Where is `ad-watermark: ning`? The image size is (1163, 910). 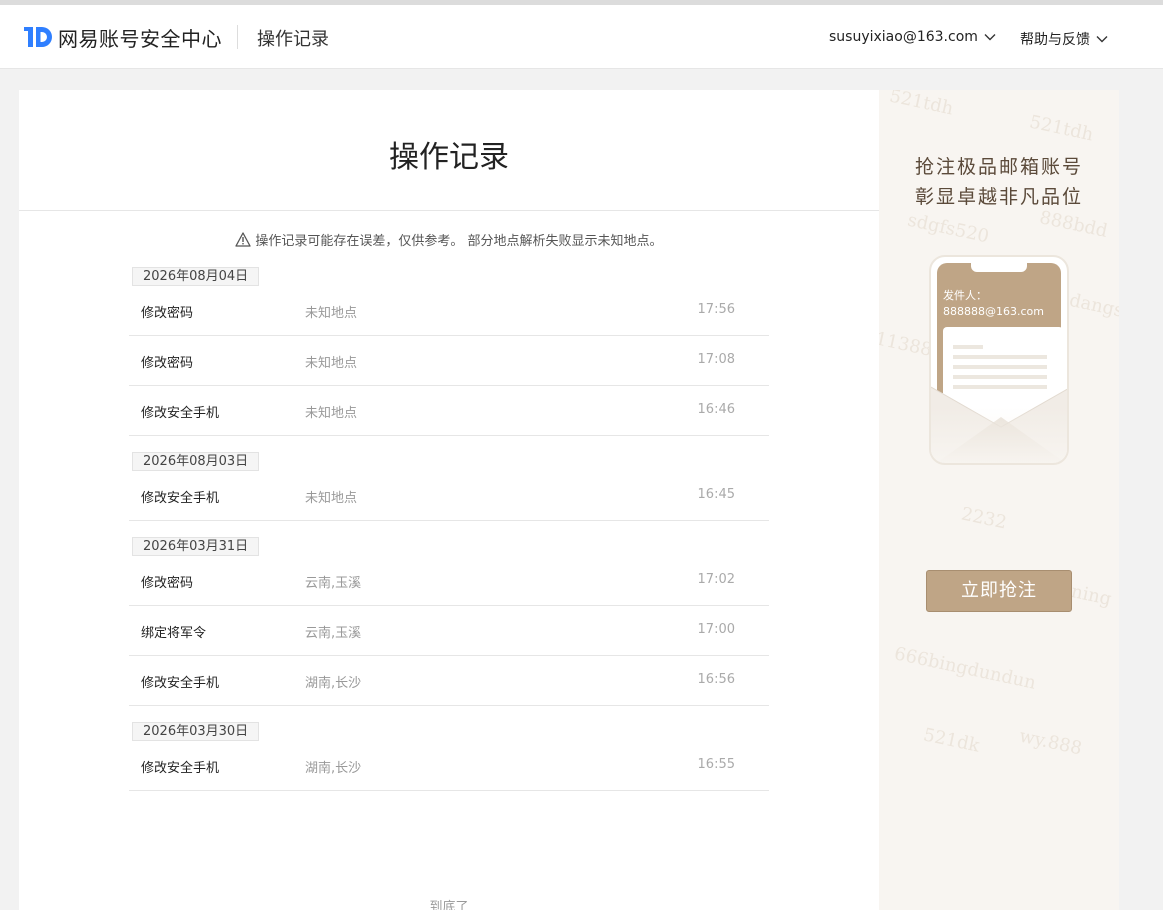
ad-watermark: ning is located at coordinates (1091, 595).